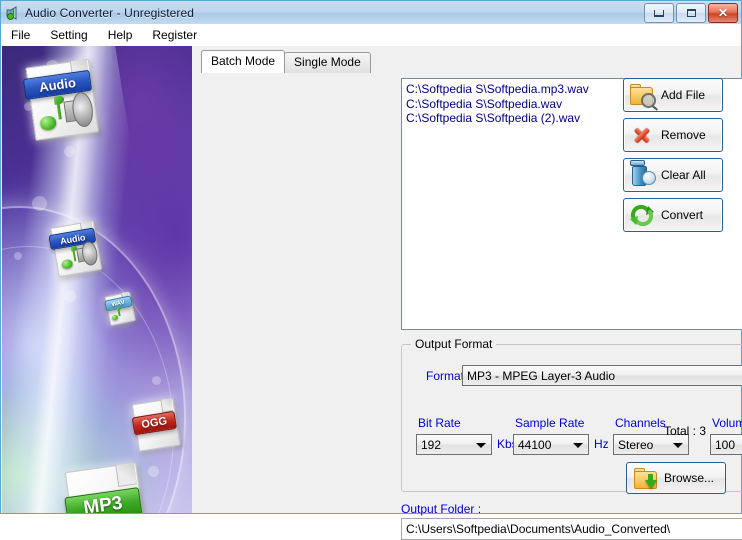  What do you see at coordinates (20, 35) in the screenshot?
I see `menu-item-file: File` at bounding box center [20, 35].